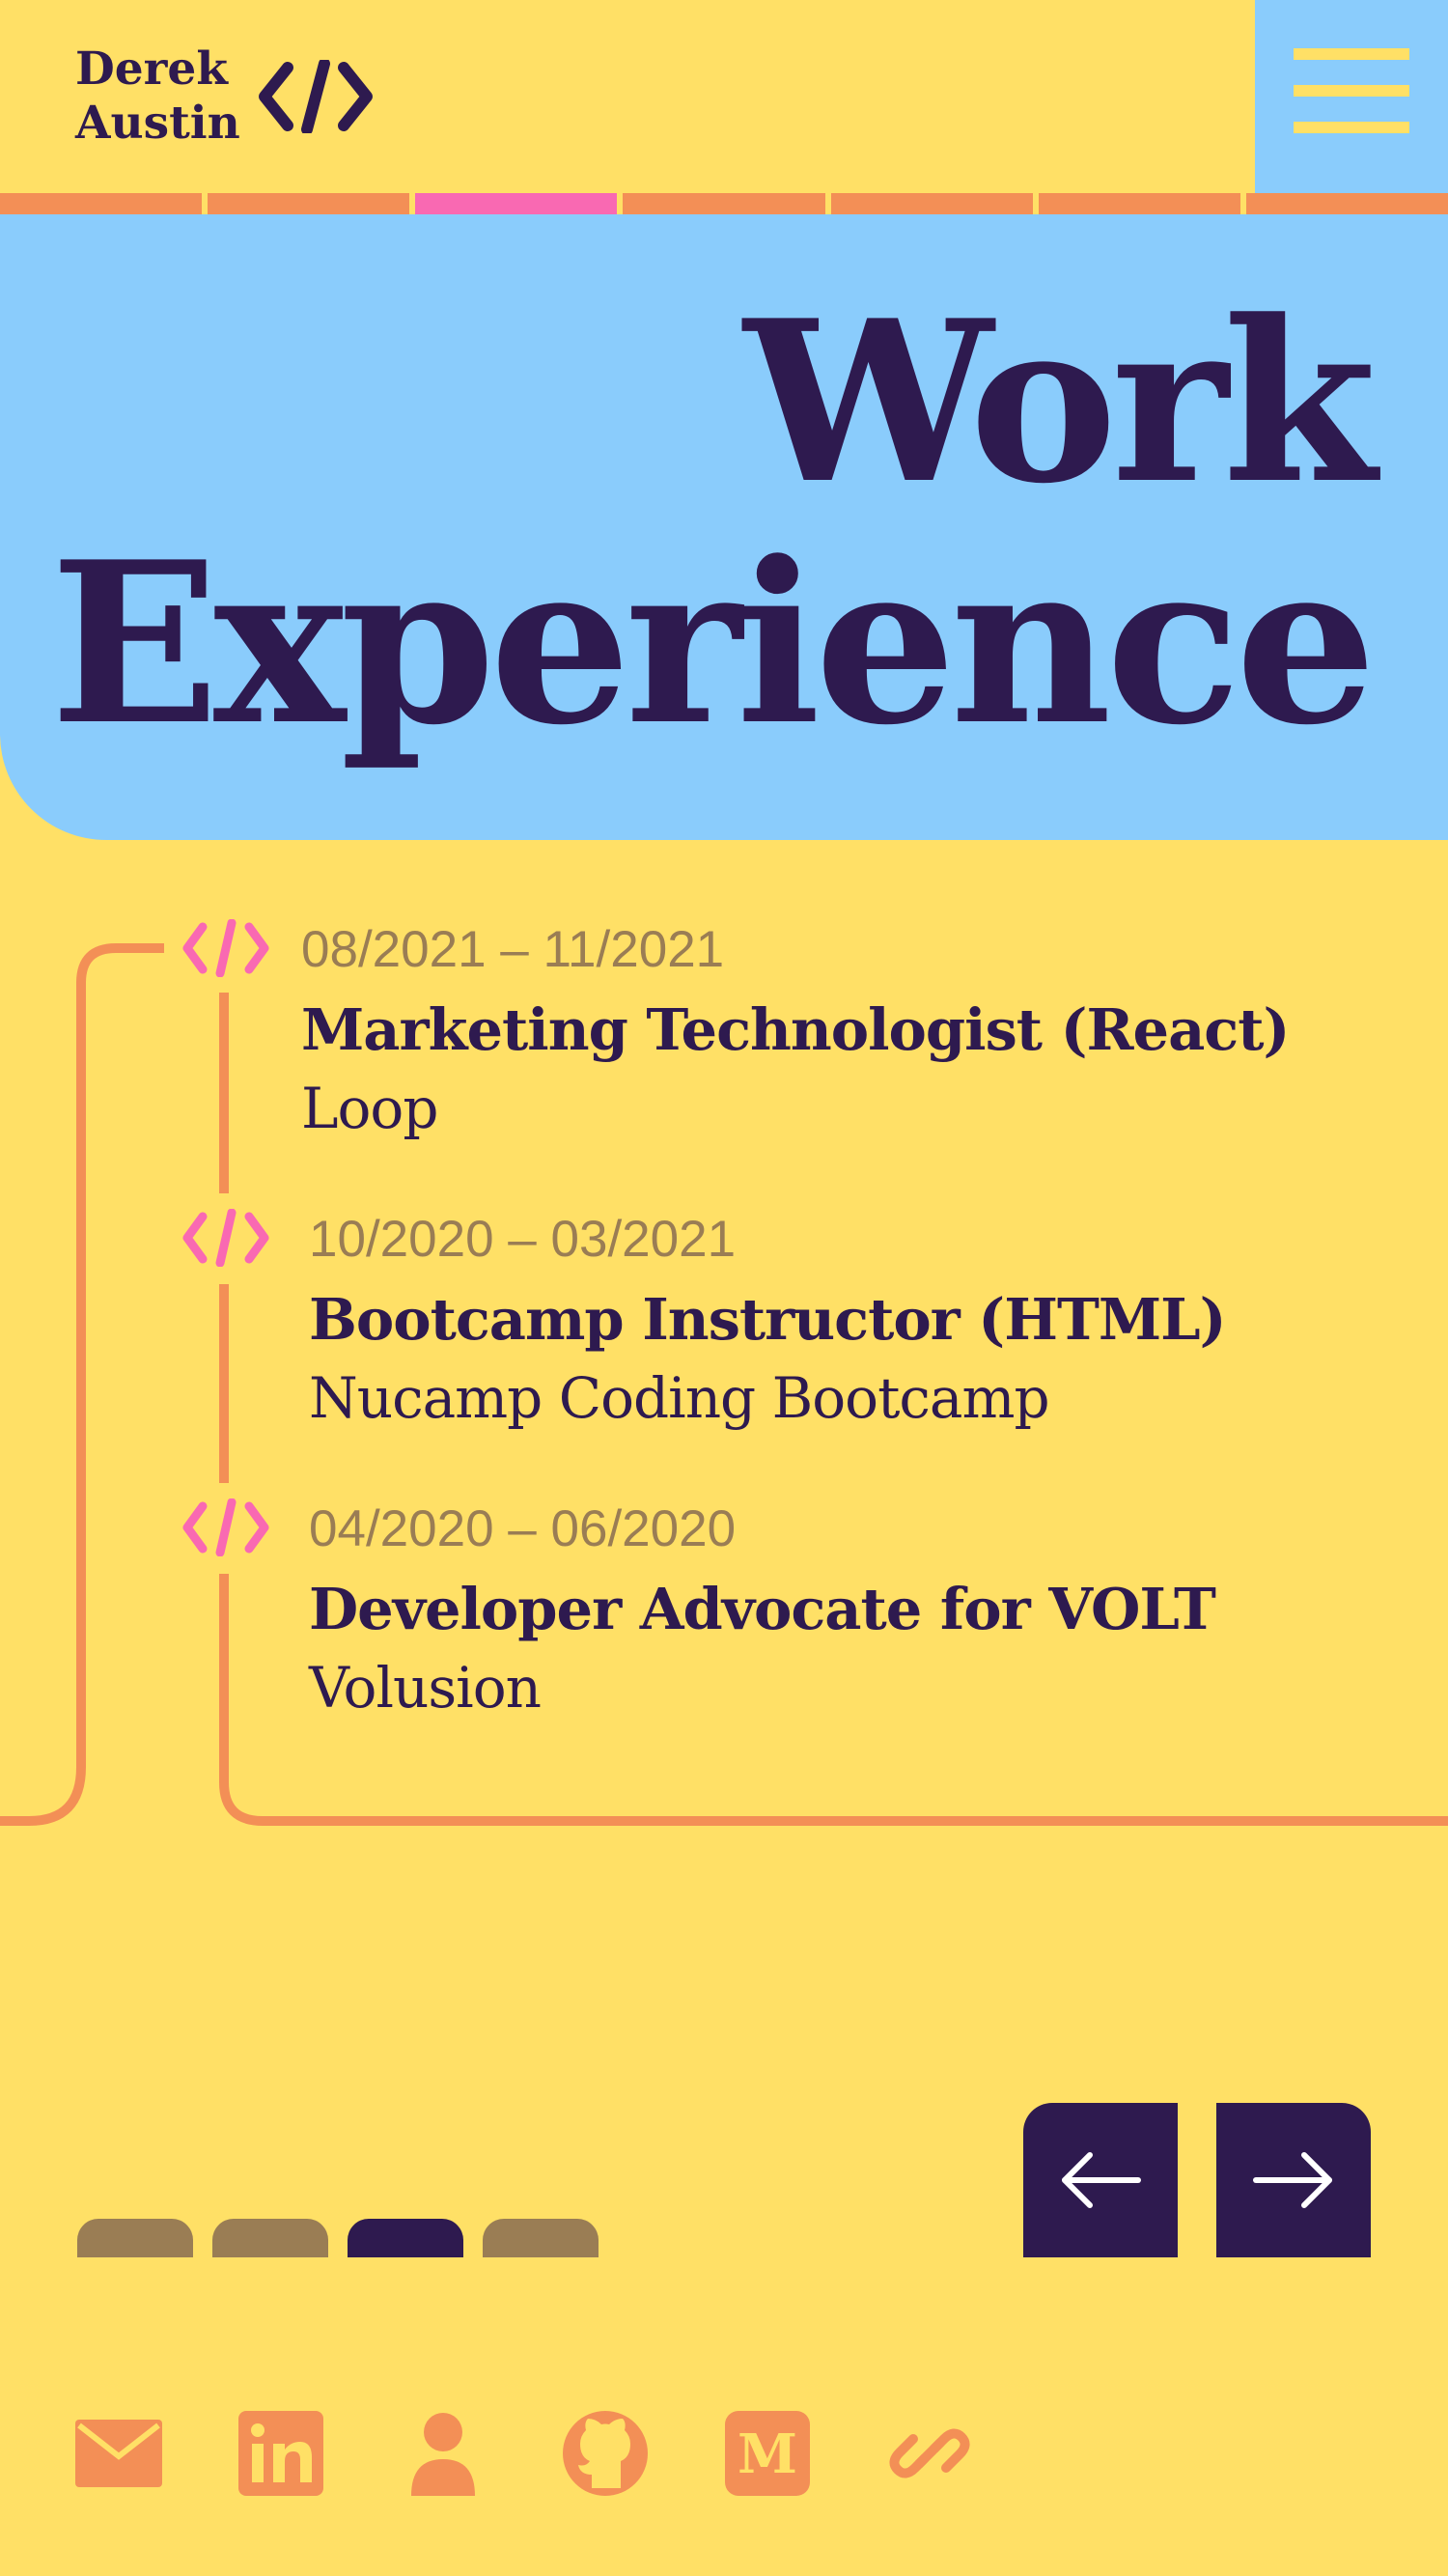 This screenshot has width=1448, height=2576. Describe the element at coordinates (516, 204) in the screenshot. I see `progress-segment-active` at that location.